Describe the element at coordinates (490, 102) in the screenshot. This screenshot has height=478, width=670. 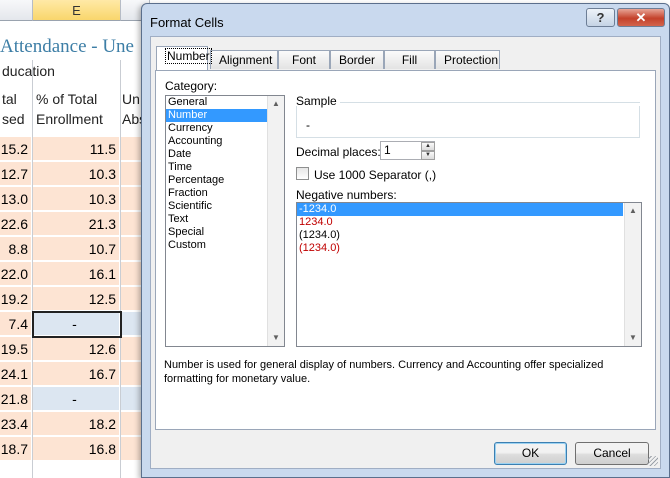
I see `sample-group-line` at that location.